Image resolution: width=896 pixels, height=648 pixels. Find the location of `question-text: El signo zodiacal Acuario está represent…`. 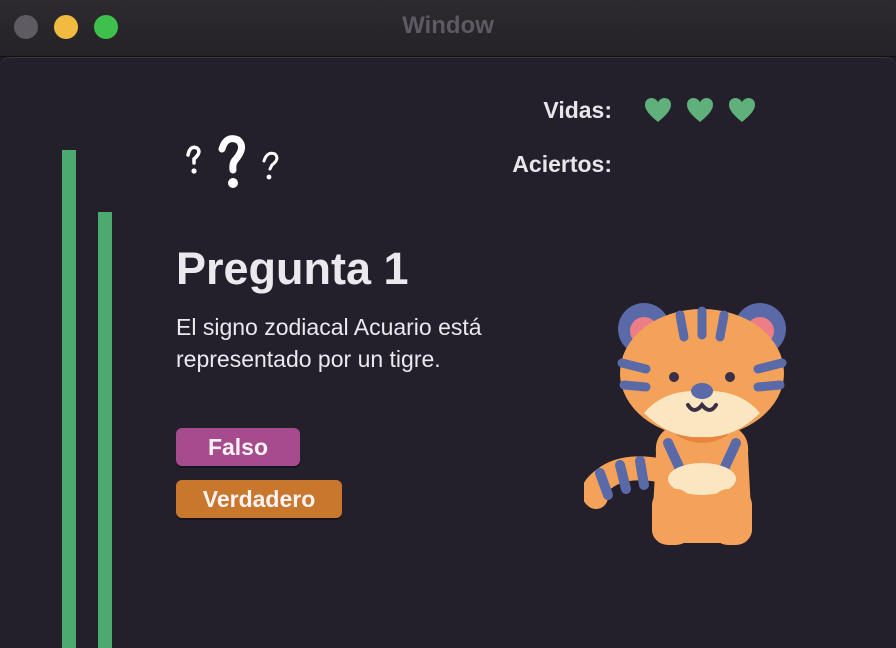

question-text: El signo zodiacal Acuario está represent… is located at coordinates (329, 343).